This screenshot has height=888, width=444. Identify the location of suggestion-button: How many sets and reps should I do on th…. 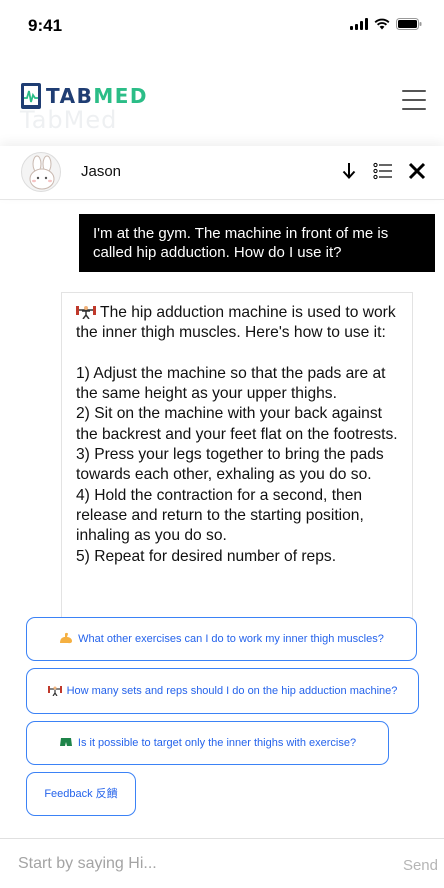
(222, 691).